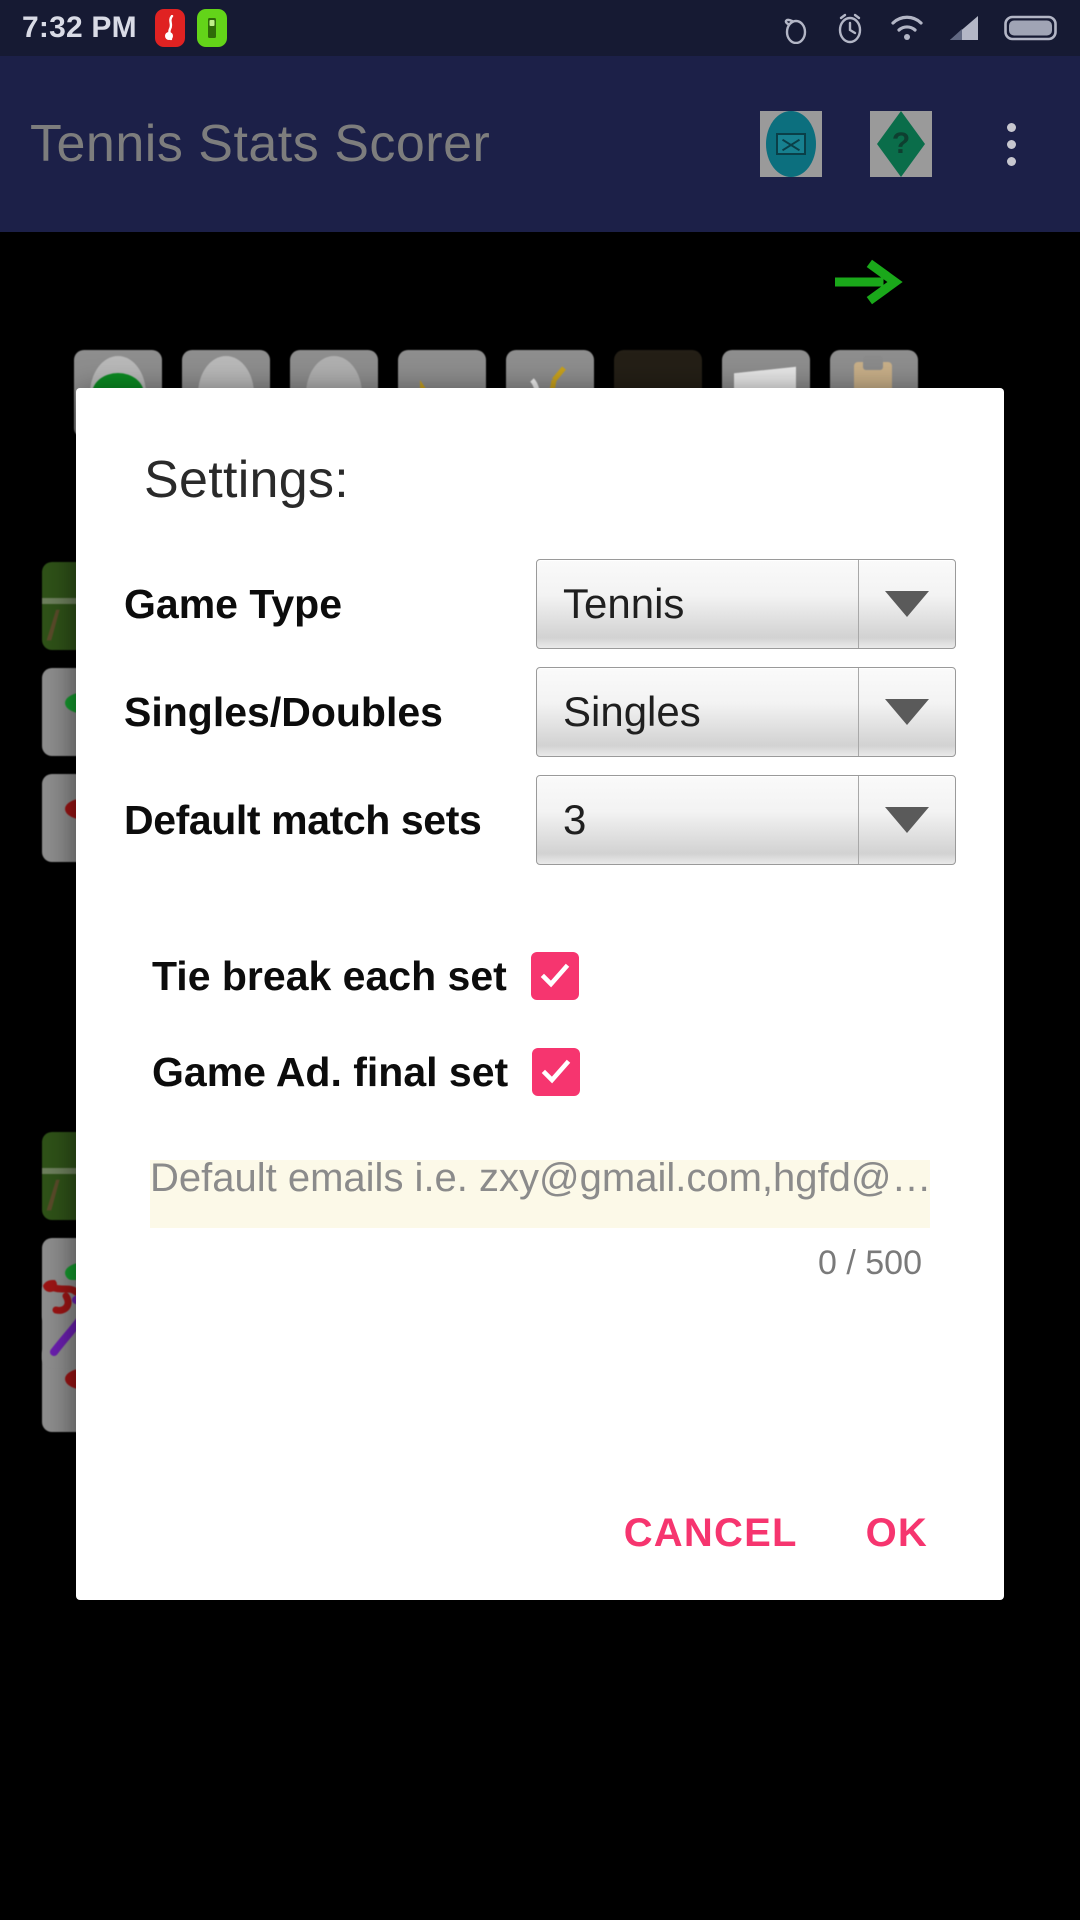 Image resolution: width=1080 pixels, height=1920 pixels. Describe the element at coordinates (247, 480) in the screenshot. I see `dialog-title: Settings:` at that location.